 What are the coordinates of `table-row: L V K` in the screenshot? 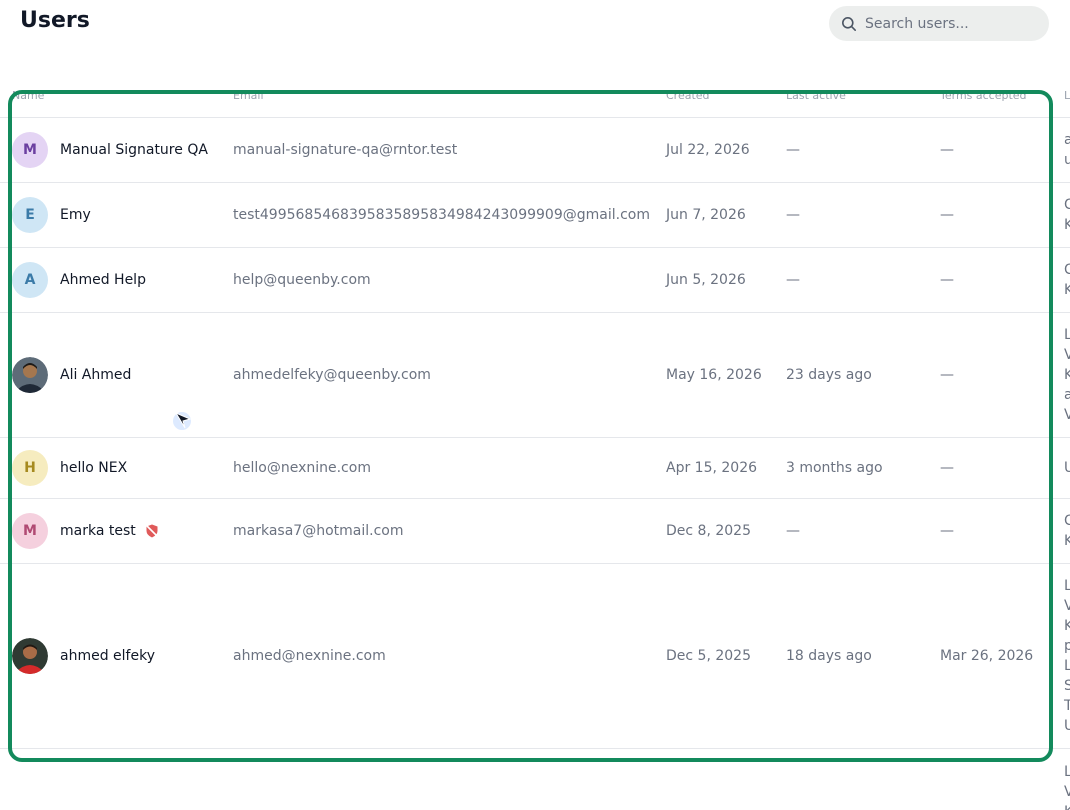 It's located at (535, 779).